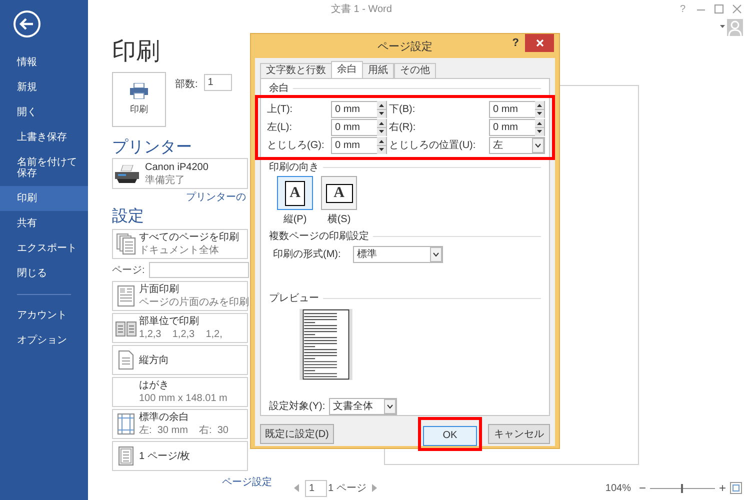 The image size is (750, 500). I want to click on option-title: 1 ページ/枚, so click(164, 456).